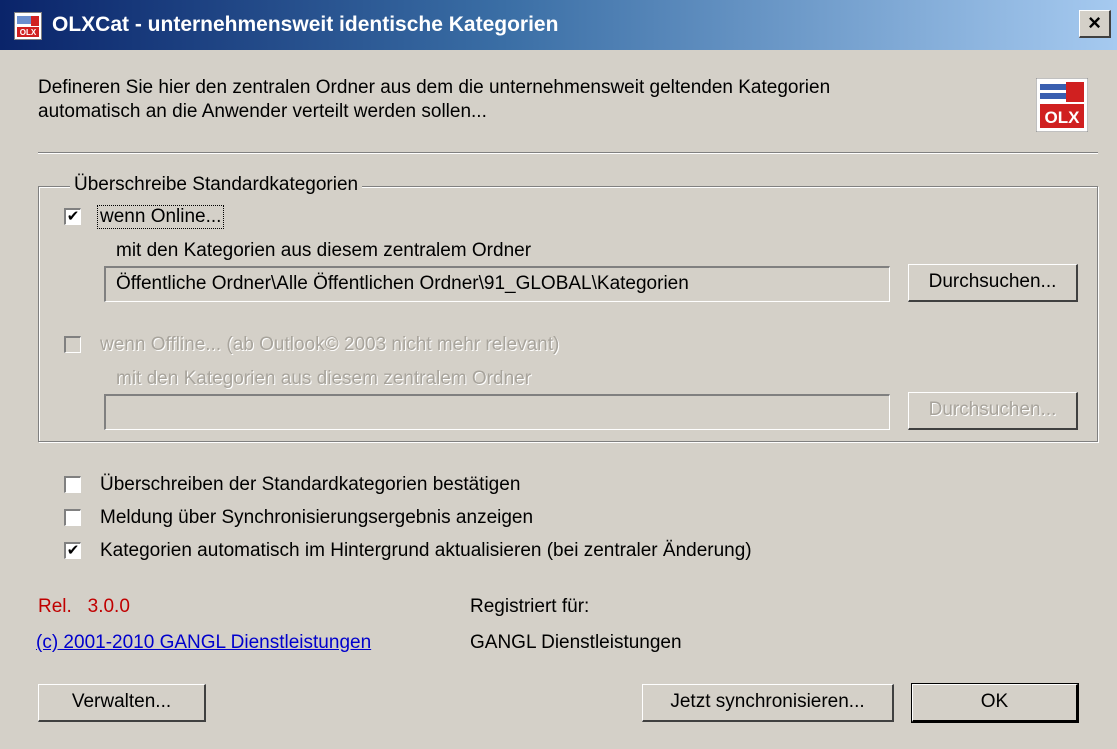 Image resolution: width=1117 pixels, height=749 pixels. Describe the element at coordinates (28, 26) in the screenshot. I see `olx-app-icon: OLX` at that location.